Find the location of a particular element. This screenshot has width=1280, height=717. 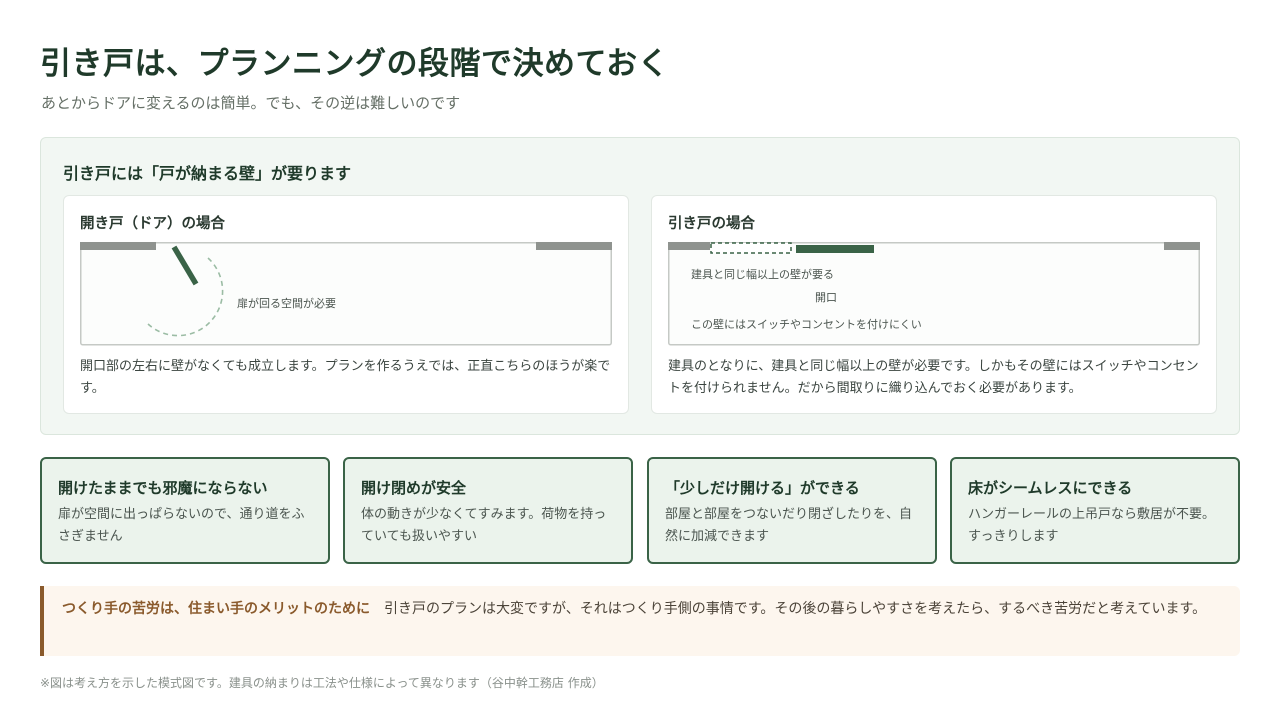

maker-note-emphasis: つくり手の苦労は、住まい手のメリットのために is located at coordinates (216, 609).